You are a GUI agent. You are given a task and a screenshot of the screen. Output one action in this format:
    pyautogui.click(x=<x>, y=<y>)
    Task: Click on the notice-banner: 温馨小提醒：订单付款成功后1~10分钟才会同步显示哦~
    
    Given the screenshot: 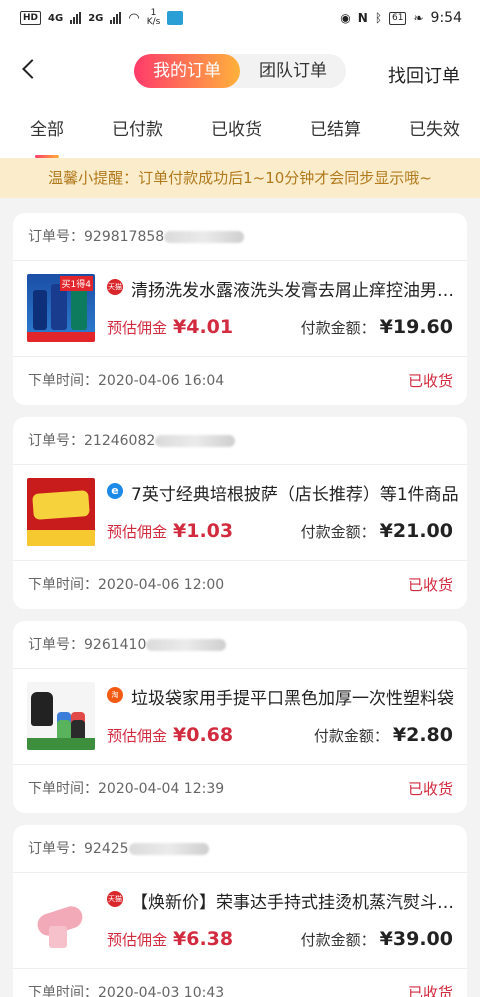 What is the action you would take?
    pyautogui.click(x=240, y=178)
    